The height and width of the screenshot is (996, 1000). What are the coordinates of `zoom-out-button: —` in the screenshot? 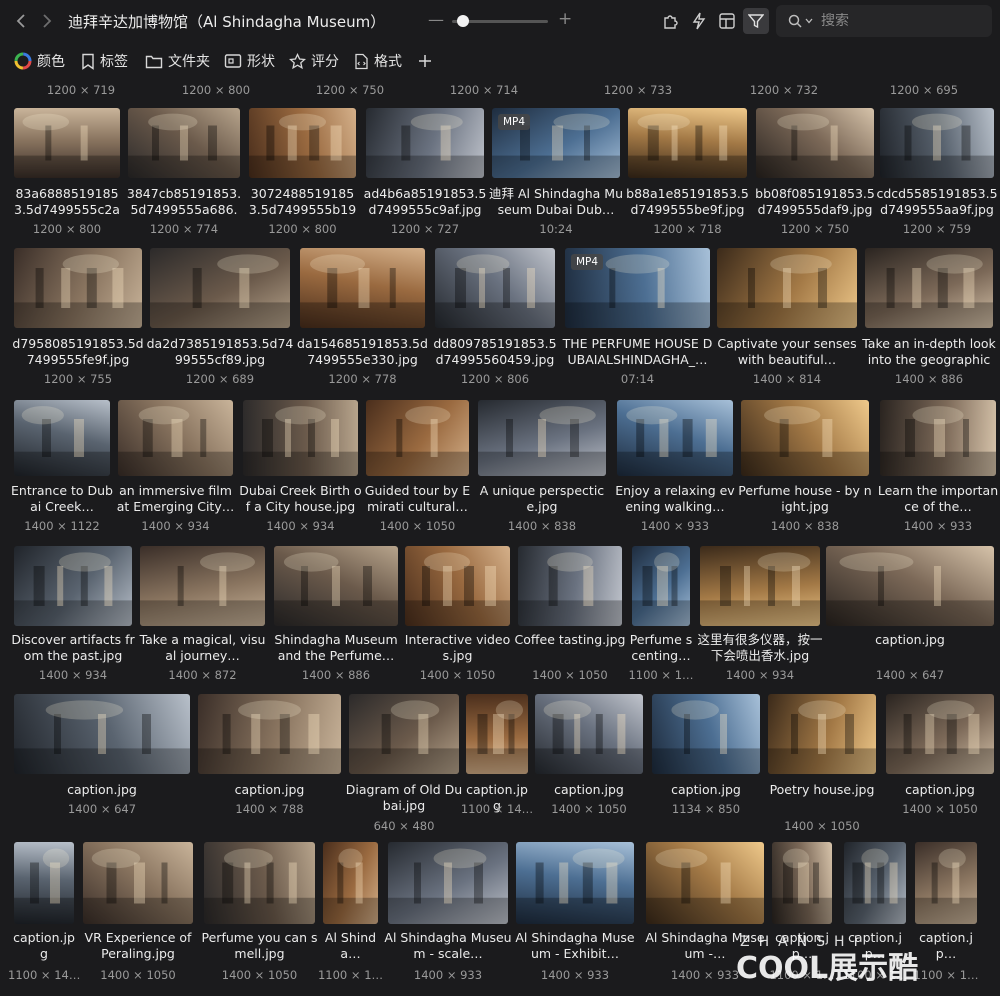 It's located at (436, 19).